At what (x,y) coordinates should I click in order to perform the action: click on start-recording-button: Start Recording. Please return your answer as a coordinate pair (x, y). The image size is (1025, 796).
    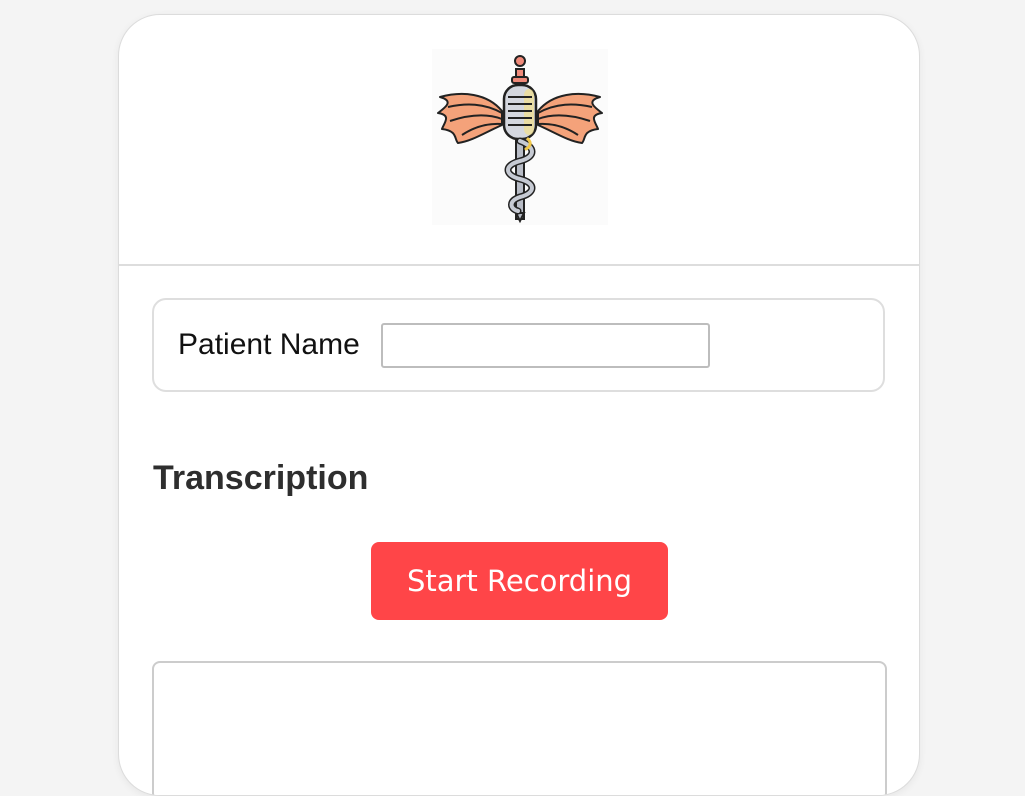
    Looking at the image, I should click on (519, 581).